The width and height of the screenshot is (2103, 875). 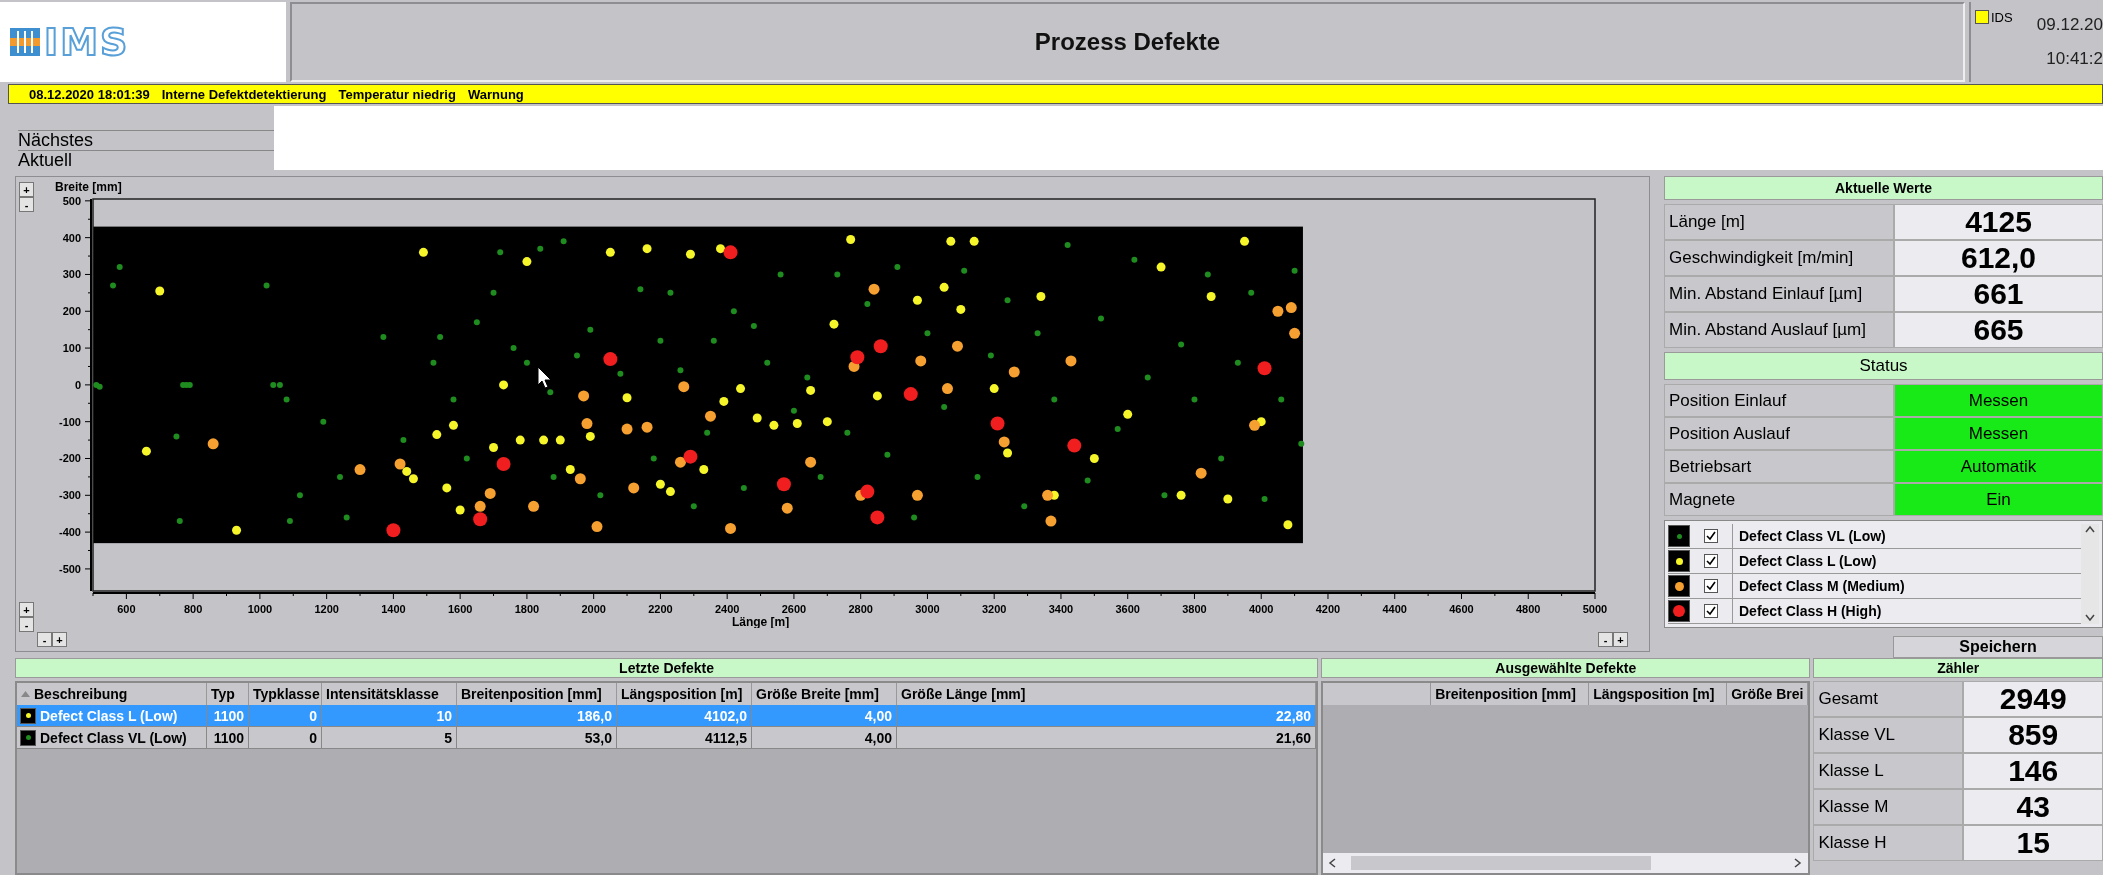 What do you see at coordinates (1888, 699) in the screenshot?
I see `counter-label: Gesamt` at bounding box center [1888, 699].